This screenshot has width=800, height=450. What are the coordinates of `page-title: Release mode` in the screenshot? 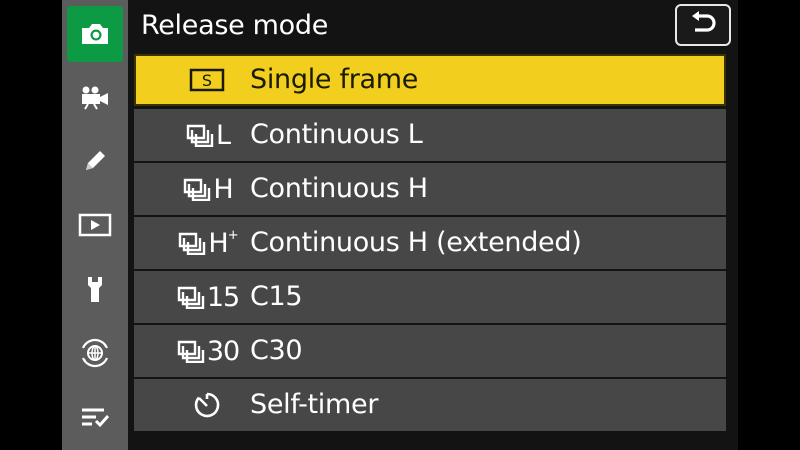 It's located at (235, 25).